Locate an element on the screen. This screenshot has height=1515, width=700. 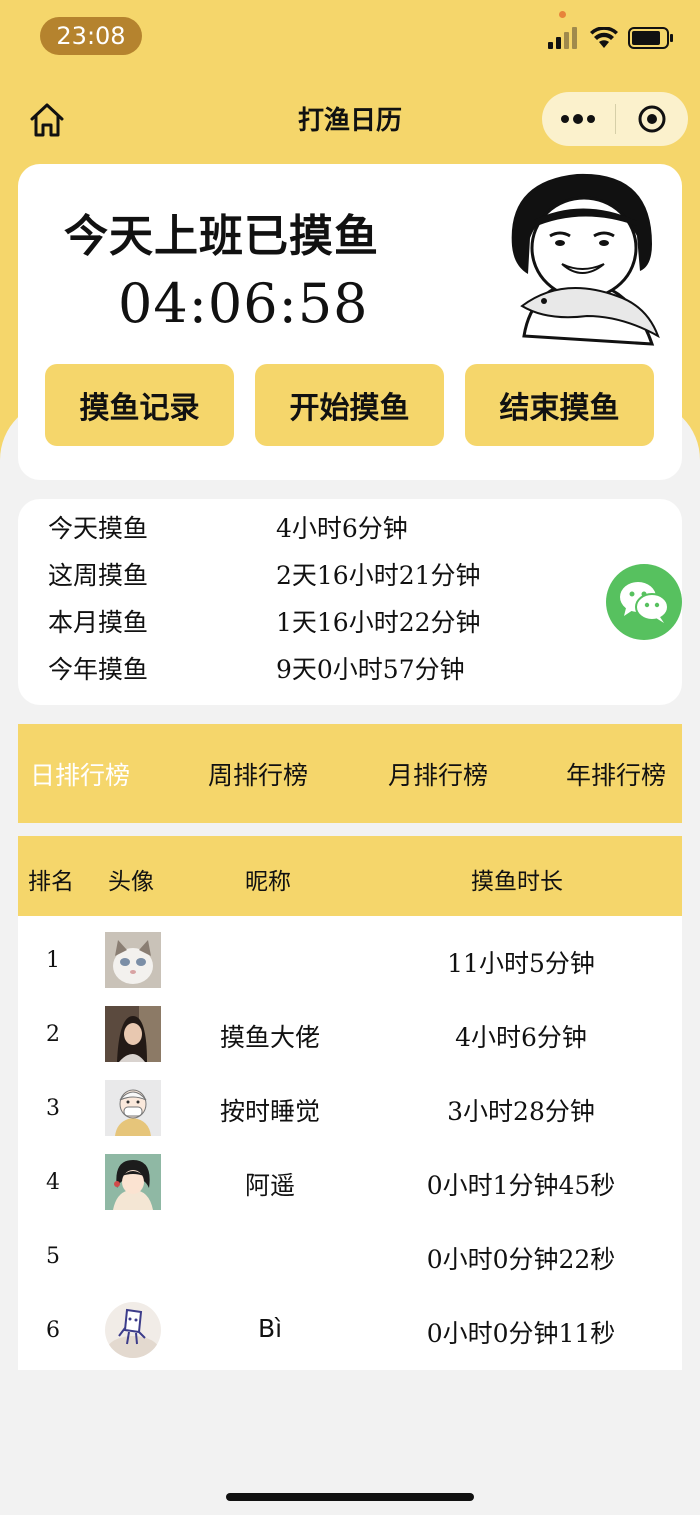
battery-icon is located at coordinates (650, 38).